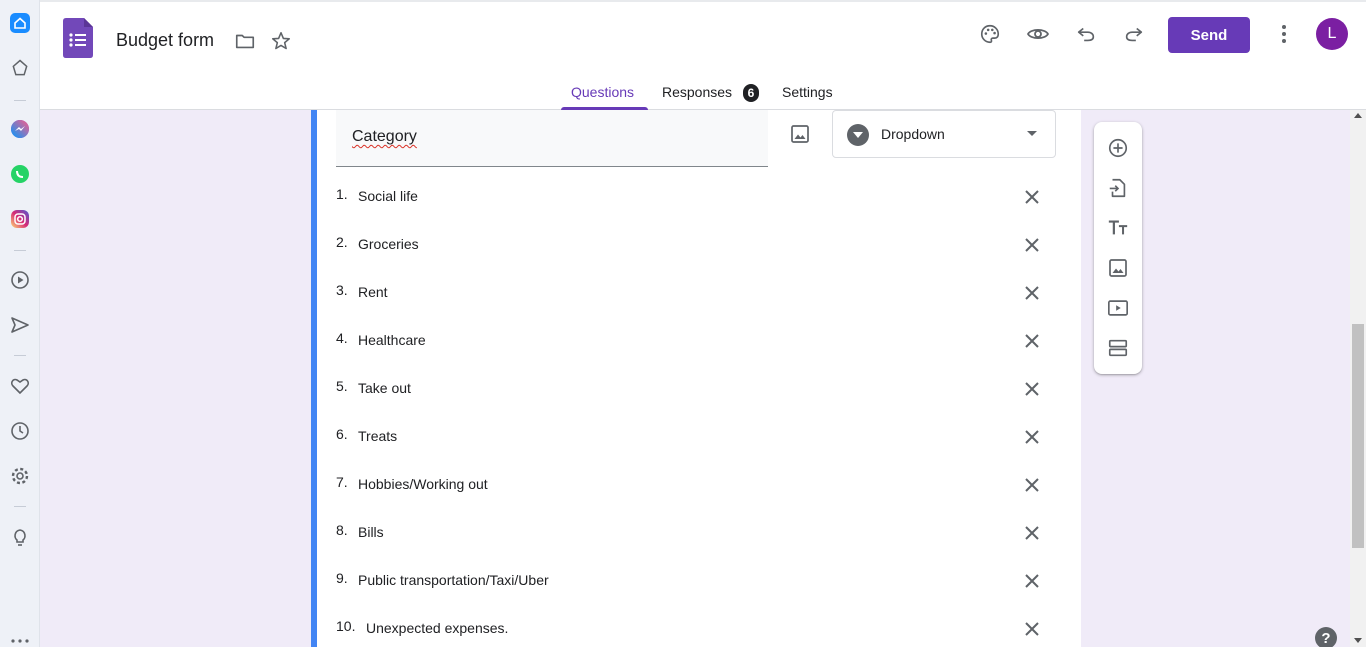 The width and height of the screenshot is (1366, 647). I want to click on send-icon, so click(20, 325).